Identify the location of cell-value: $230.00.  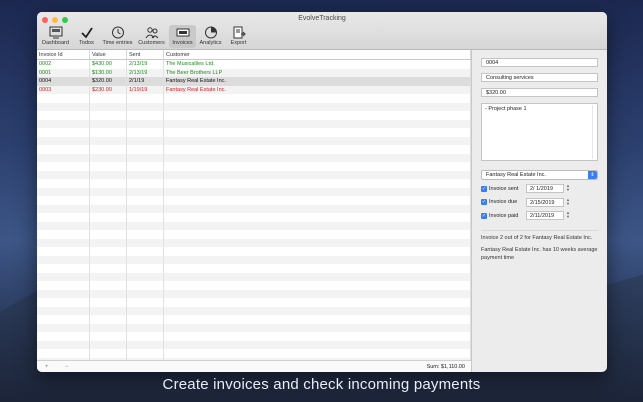
(108, 89).